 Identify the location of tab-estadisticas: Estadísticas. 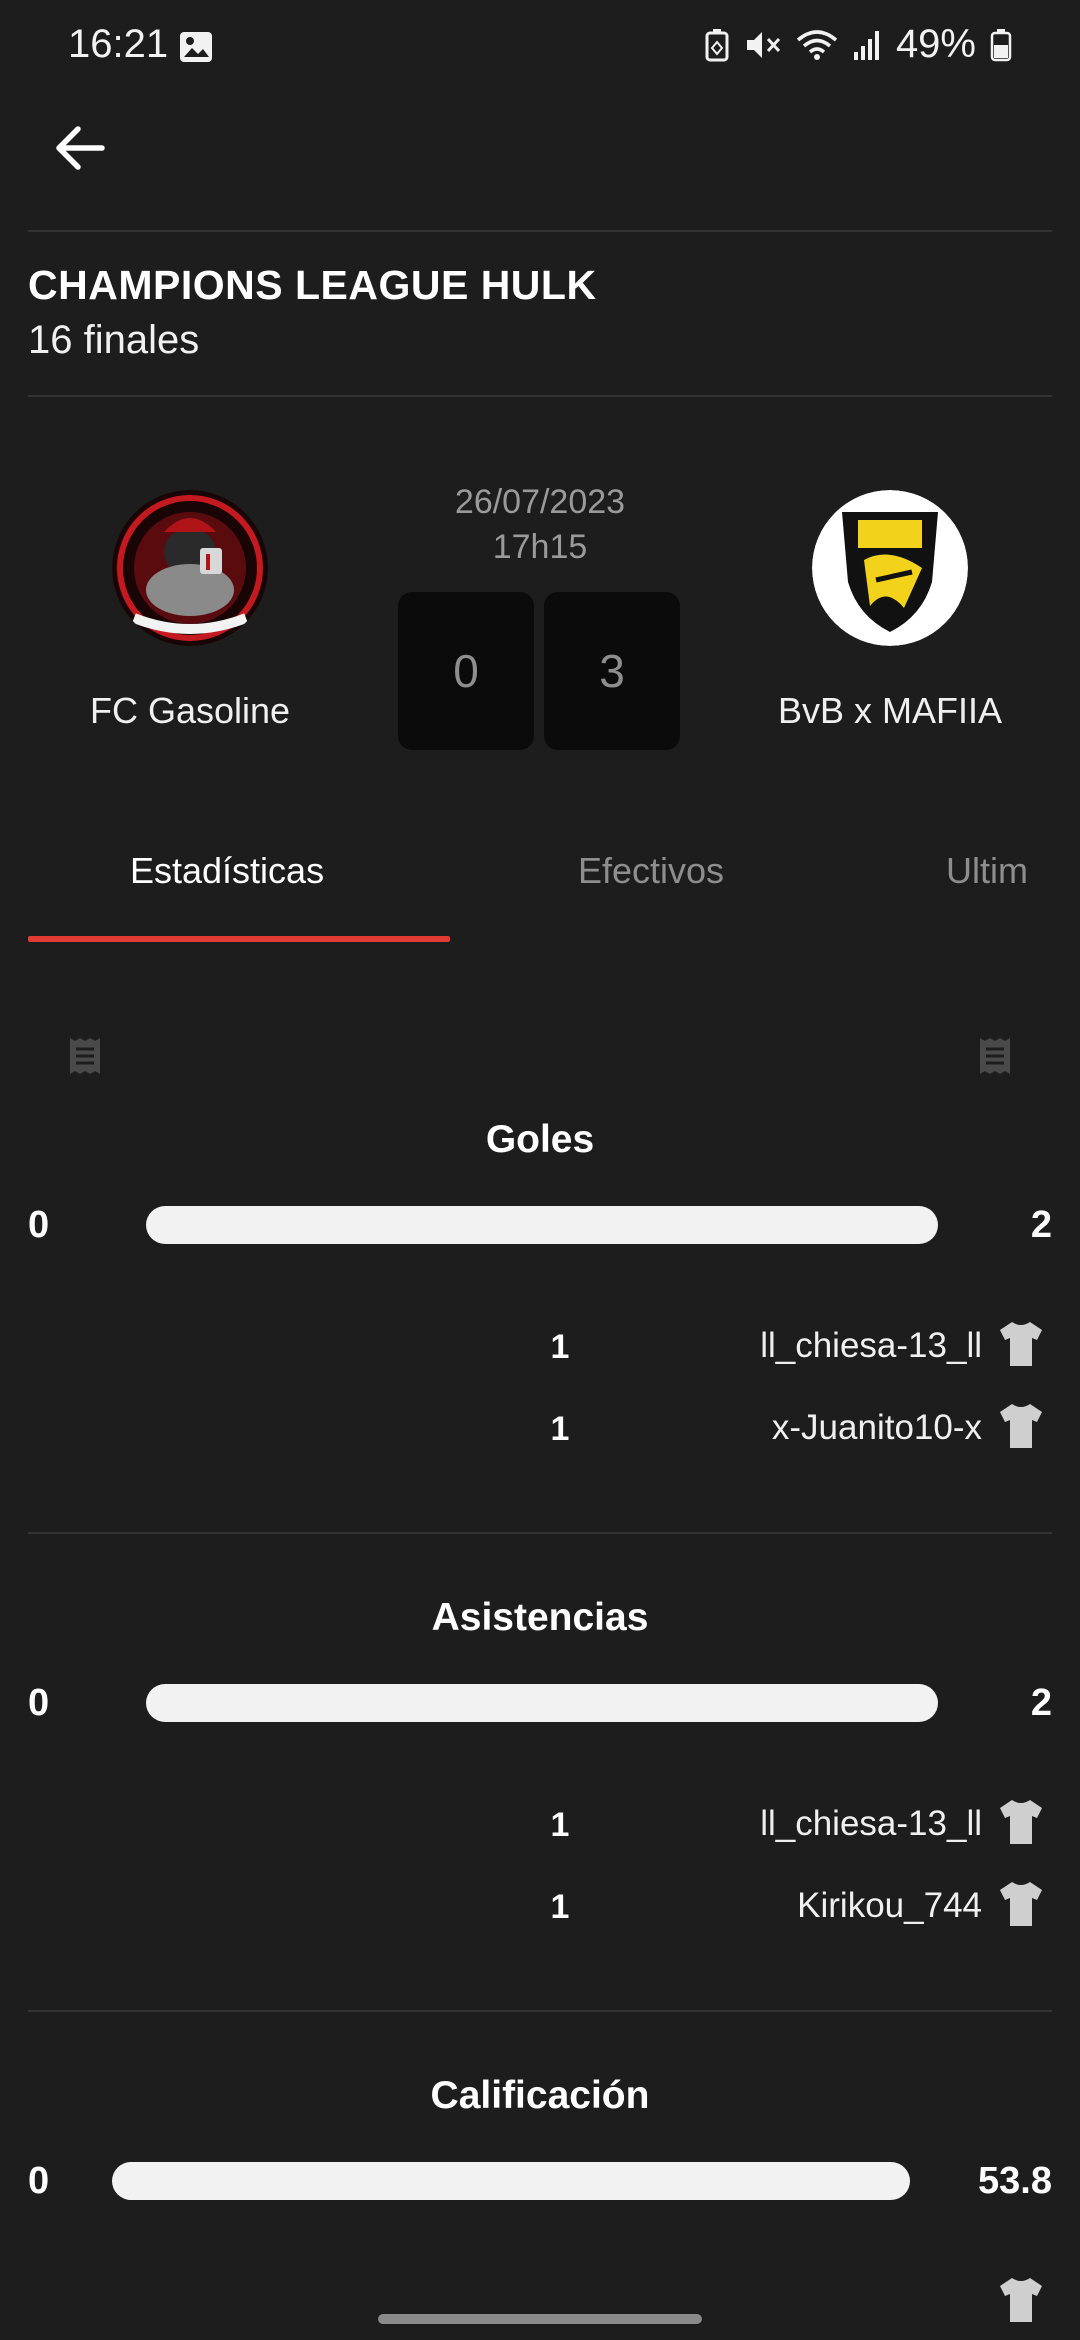
(227, 871).